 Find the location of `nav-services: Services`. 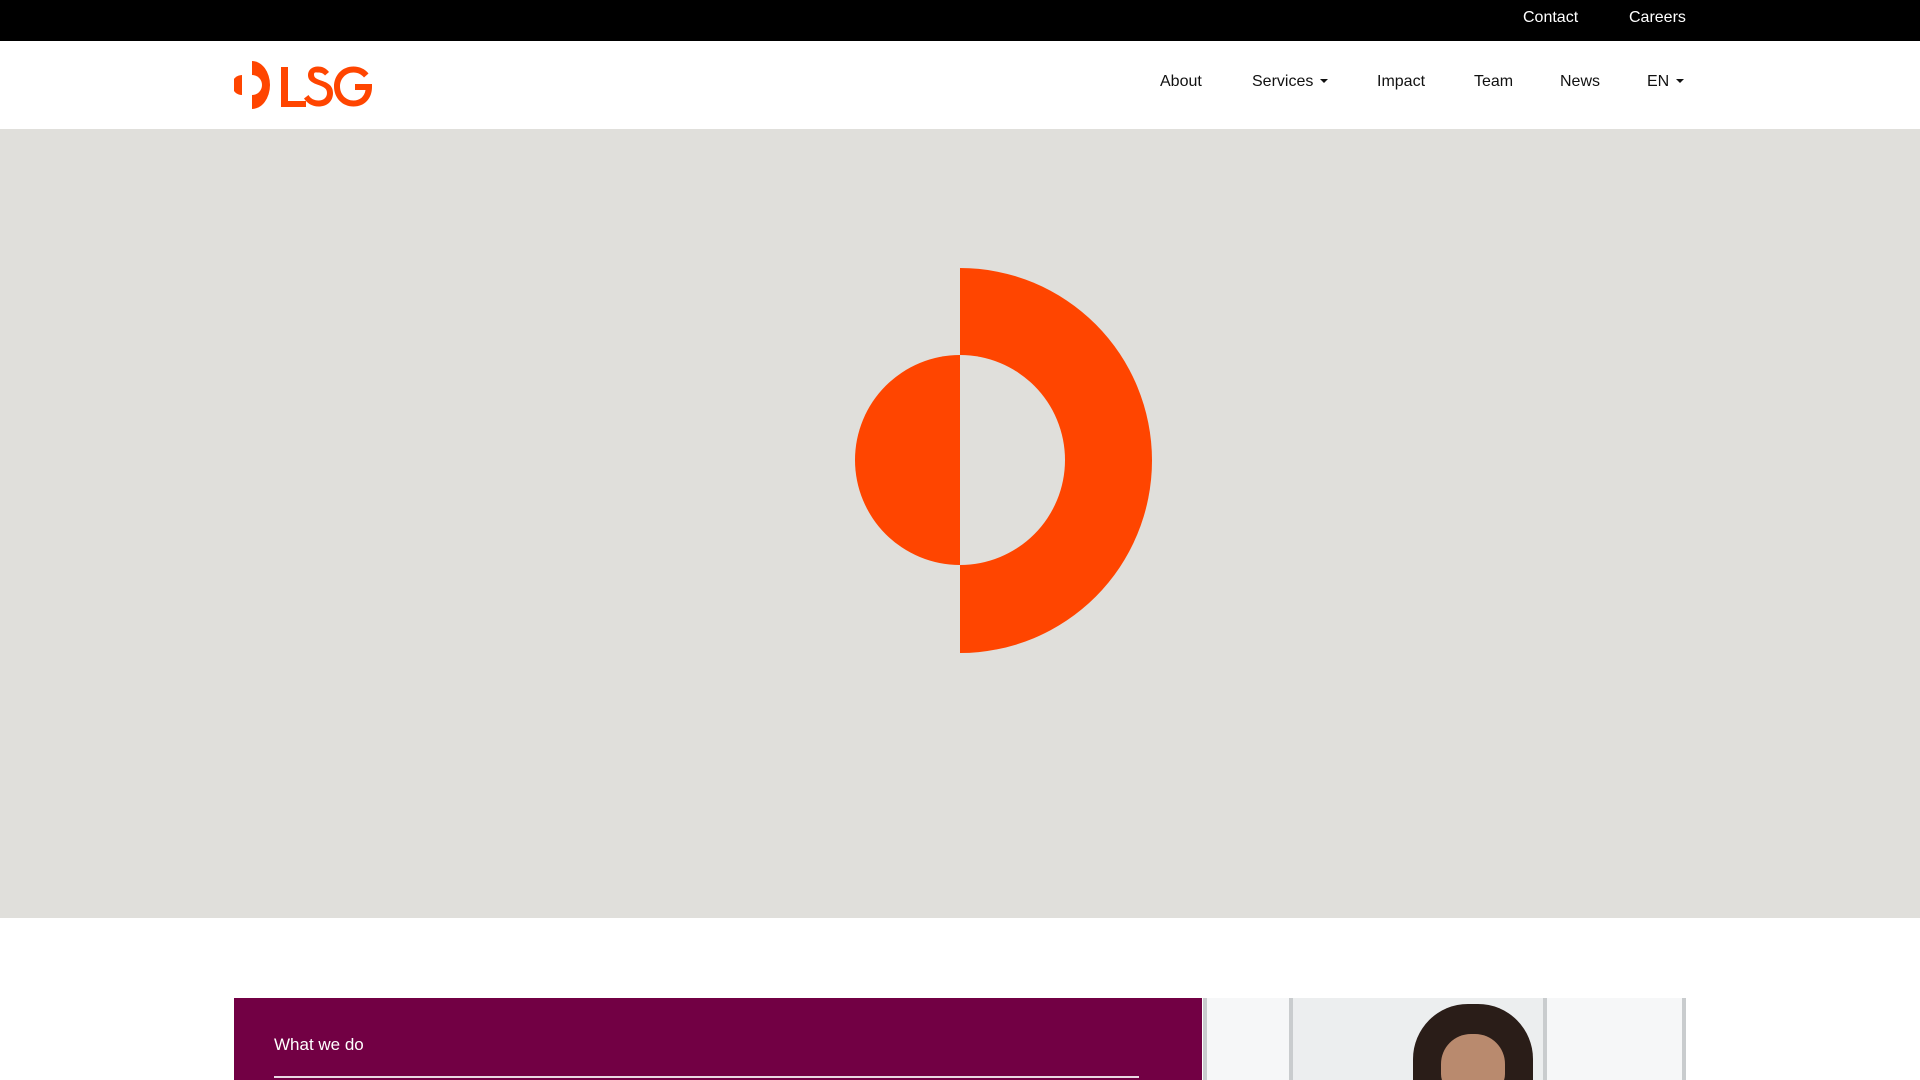

nav-services: Services is located at coordinates (1290, 82).